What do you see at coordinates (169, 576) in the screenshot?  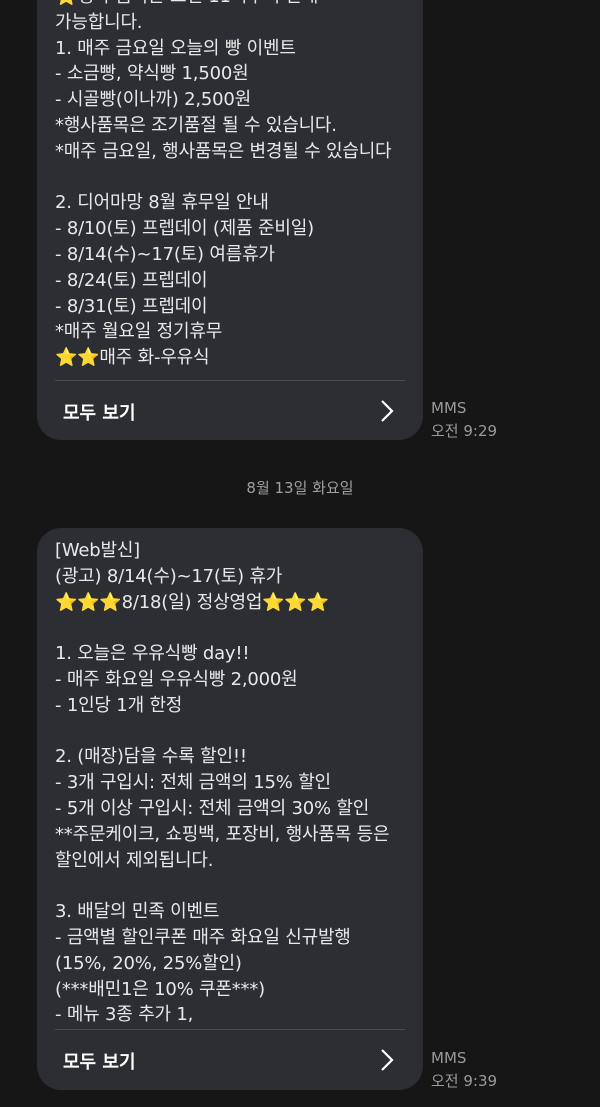 I see `message-line: (광고) 8/14(수)~17(토) 휴가` at bounding box center [169, 576].